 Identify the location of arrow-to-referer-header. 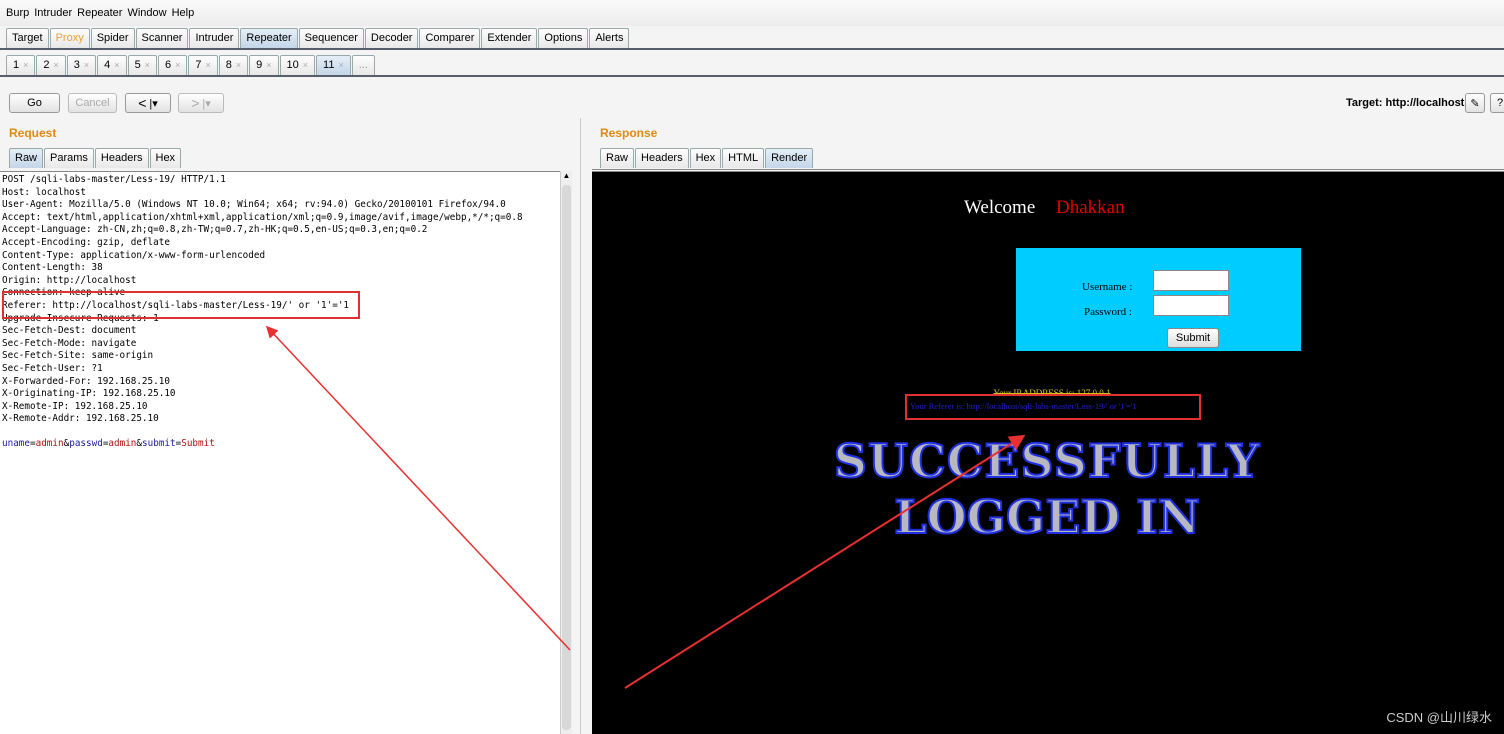
(418, 488).